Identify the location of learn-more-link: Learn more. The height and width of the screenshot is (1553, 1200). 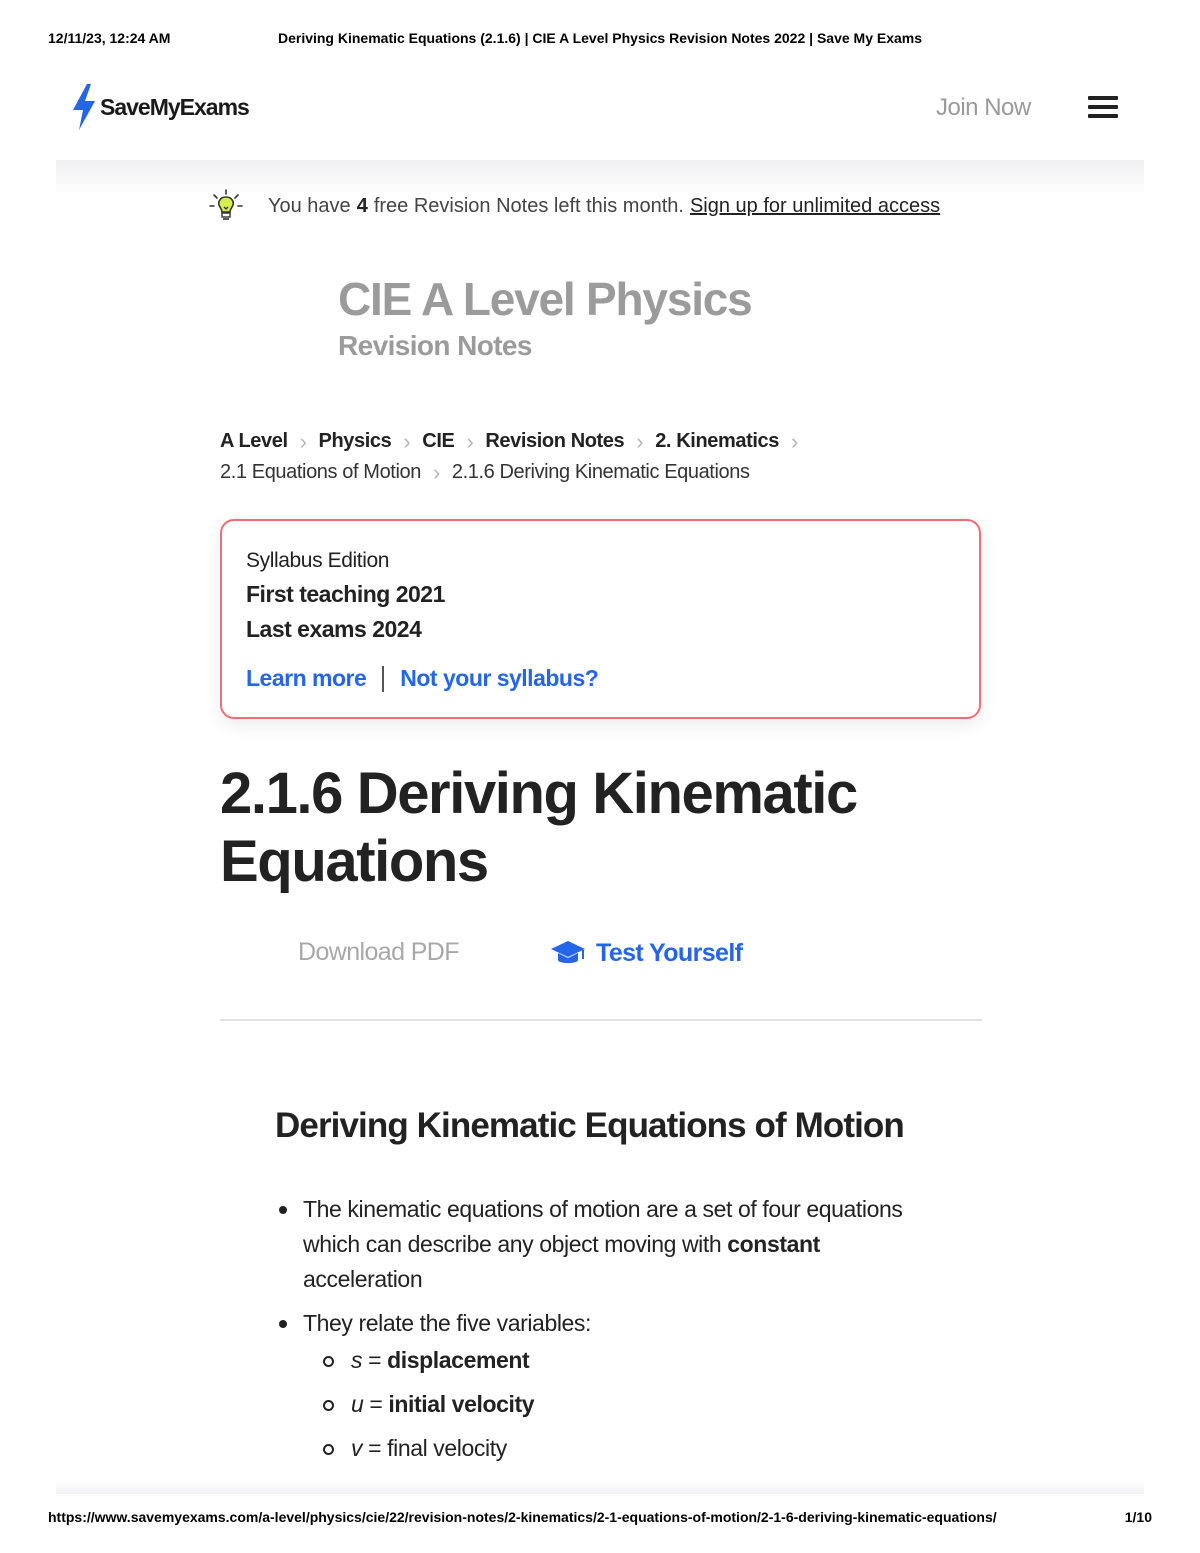
(306, 678).